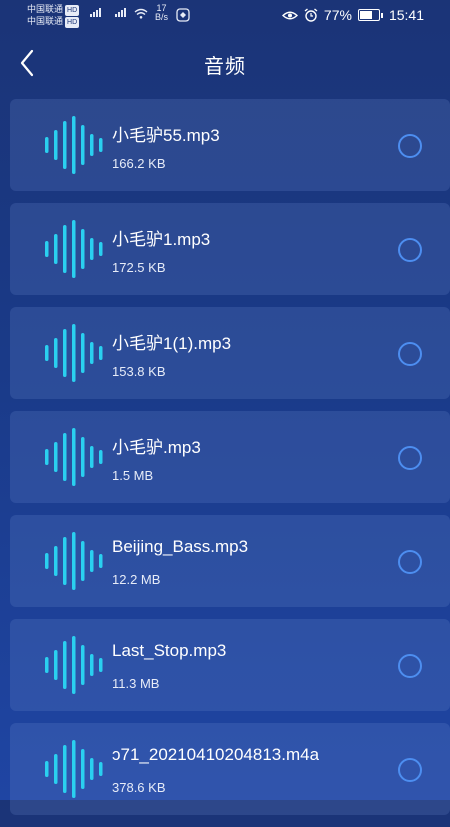  What do you see at coordinates (180, 546) in the screenshot?
I see `file-name: Beijing_Bass.mp3` at bounding box center [180, 546].